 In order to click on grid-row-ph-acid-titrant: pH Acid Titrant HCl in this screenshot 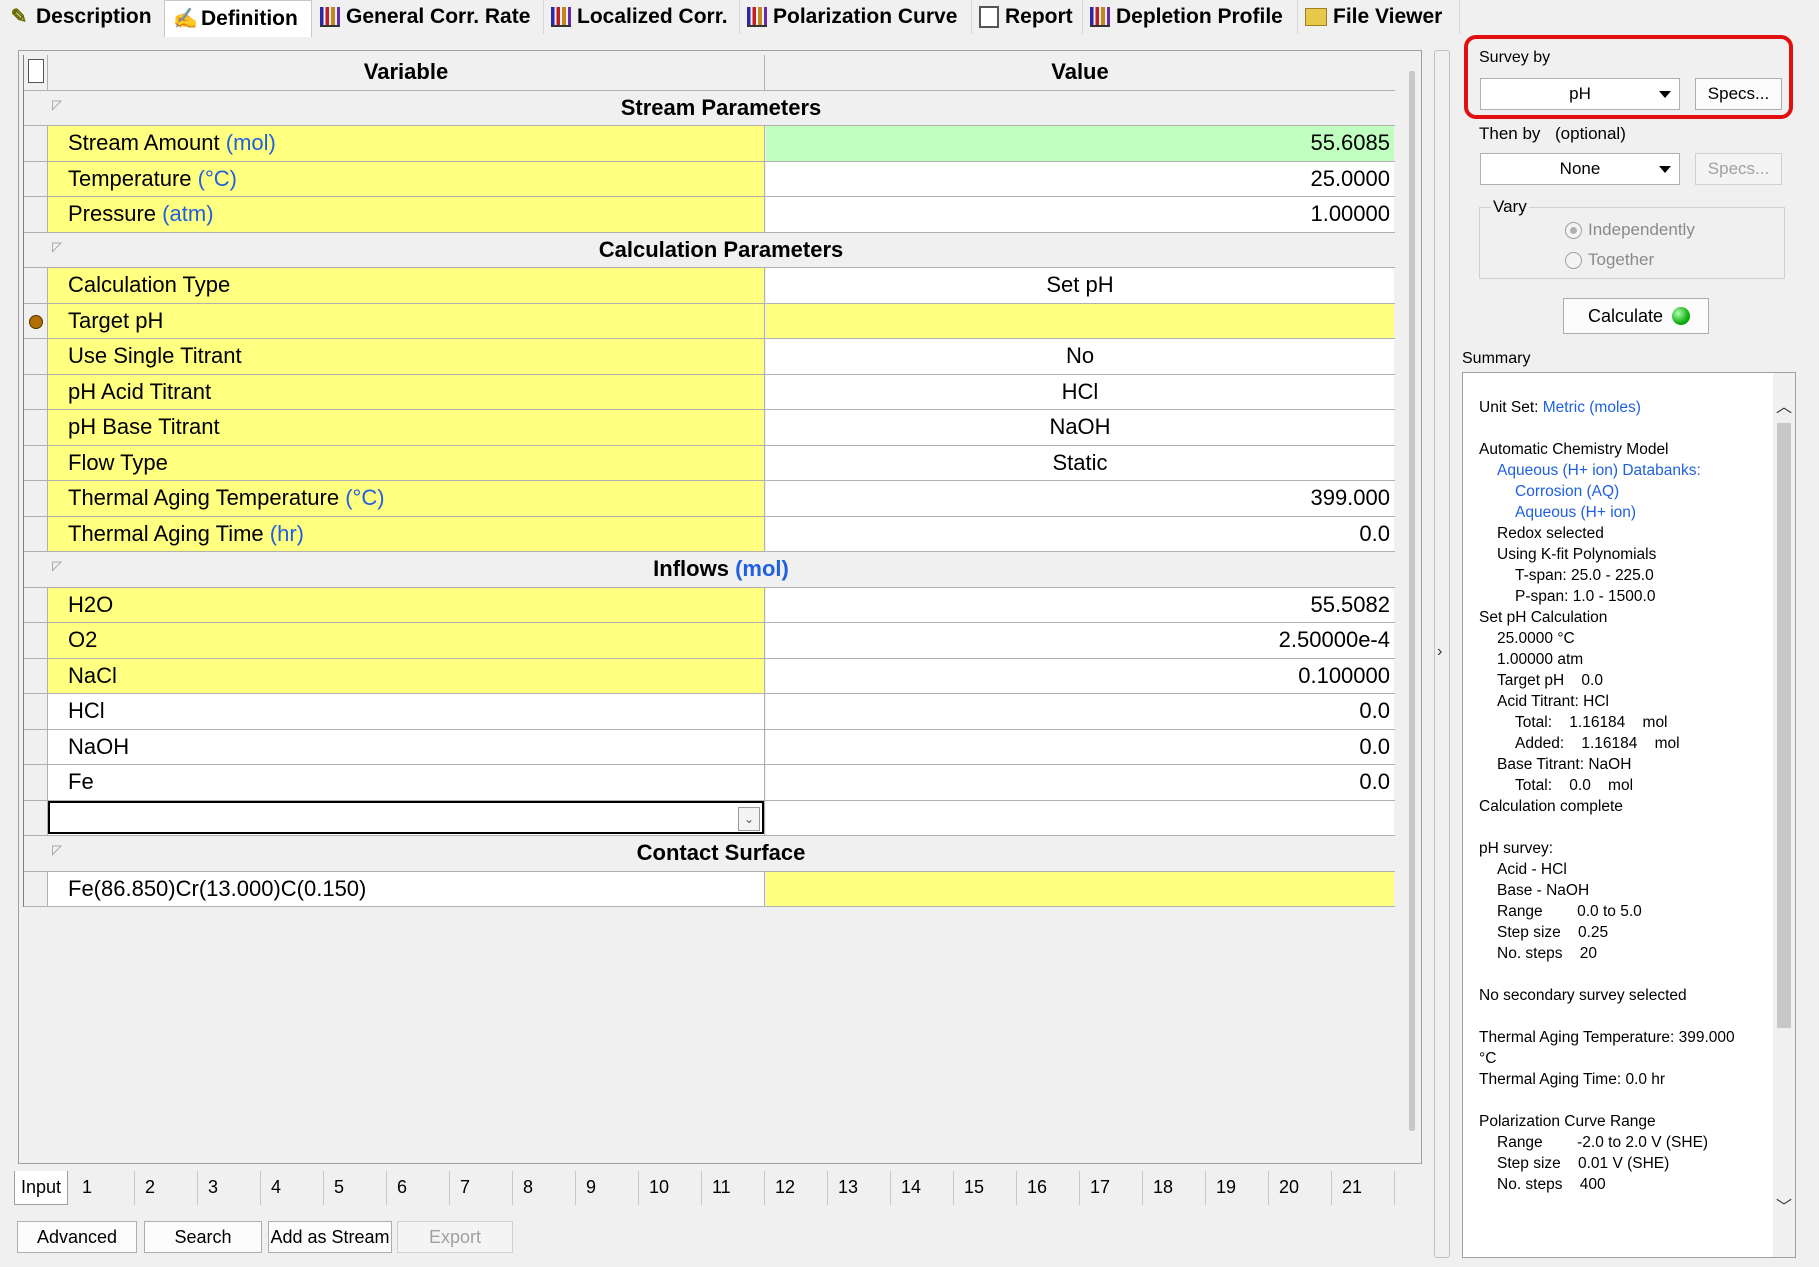, I will do `click(709, 392)`.